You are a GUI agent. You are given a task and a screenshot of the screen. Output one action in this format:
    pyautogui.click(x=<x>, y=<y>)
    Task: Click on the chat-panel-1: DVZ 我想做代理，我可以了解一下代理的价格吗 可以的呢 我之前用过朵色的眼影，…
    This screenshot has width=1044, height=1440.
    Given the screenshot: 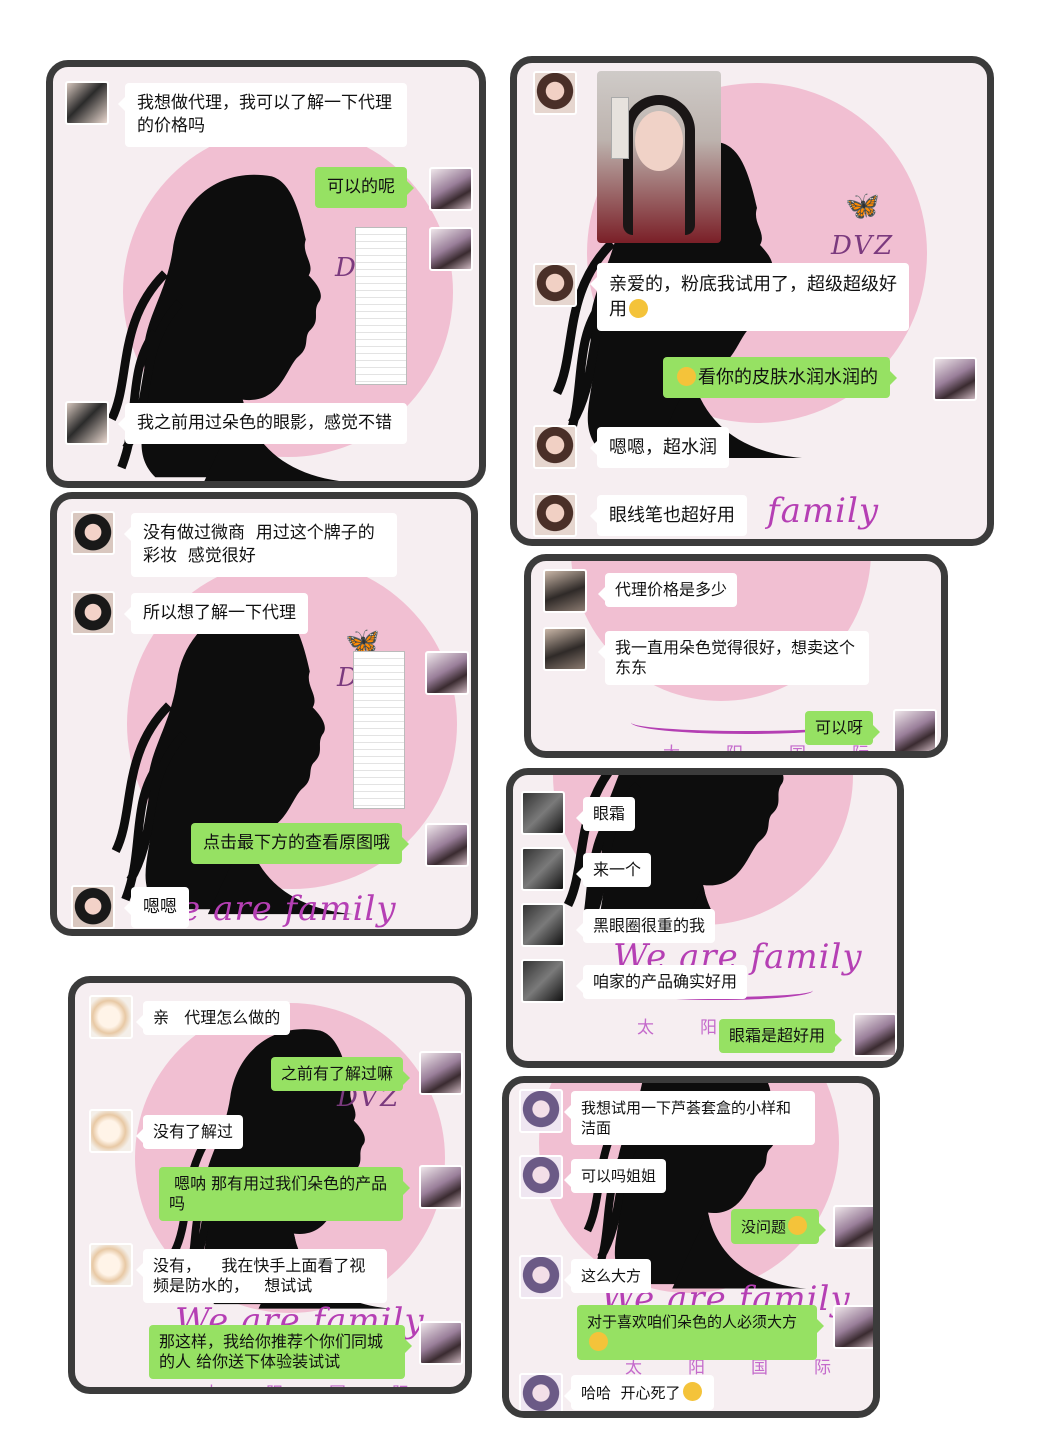 What is the action you would take?
    pyautogui.click(x=266, y=274)
    